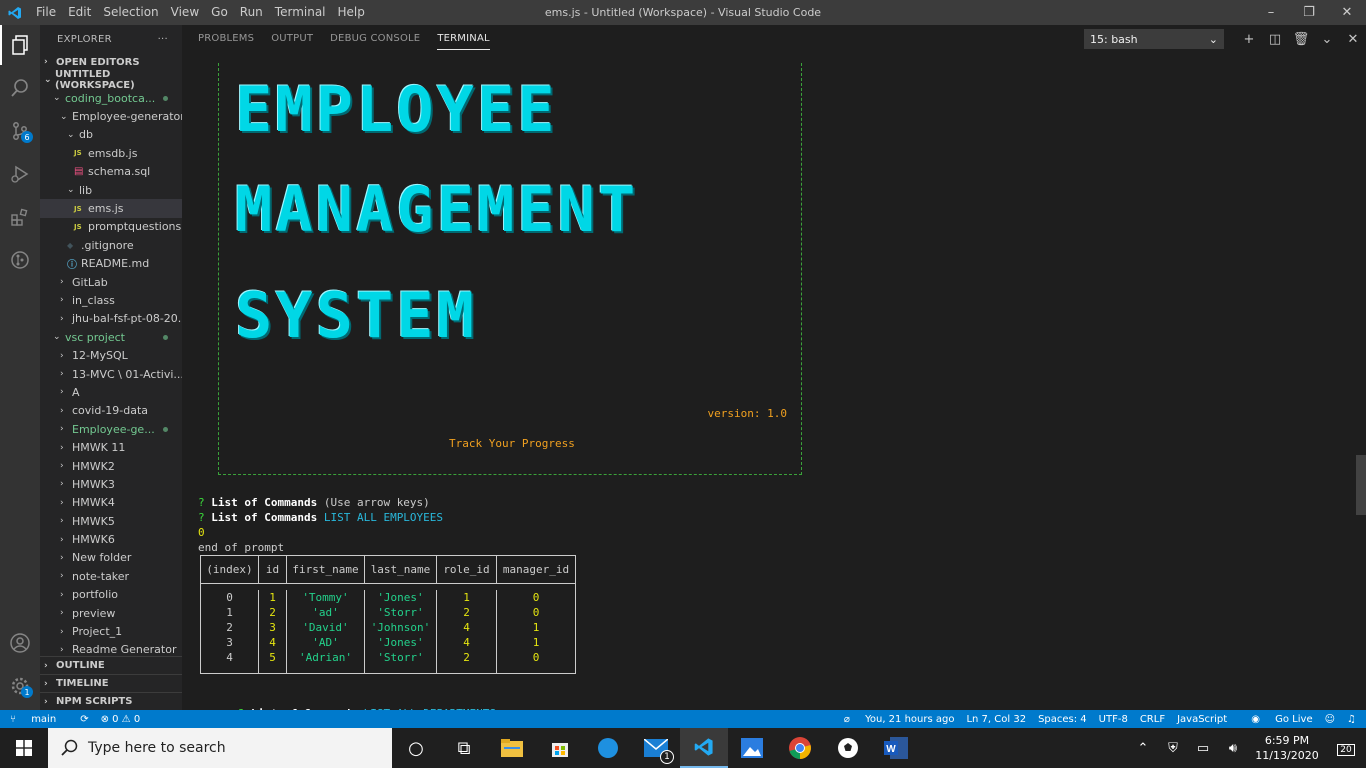 The image size is (1366, 768). I want to click on table-cell: 1, so click(536, 627).